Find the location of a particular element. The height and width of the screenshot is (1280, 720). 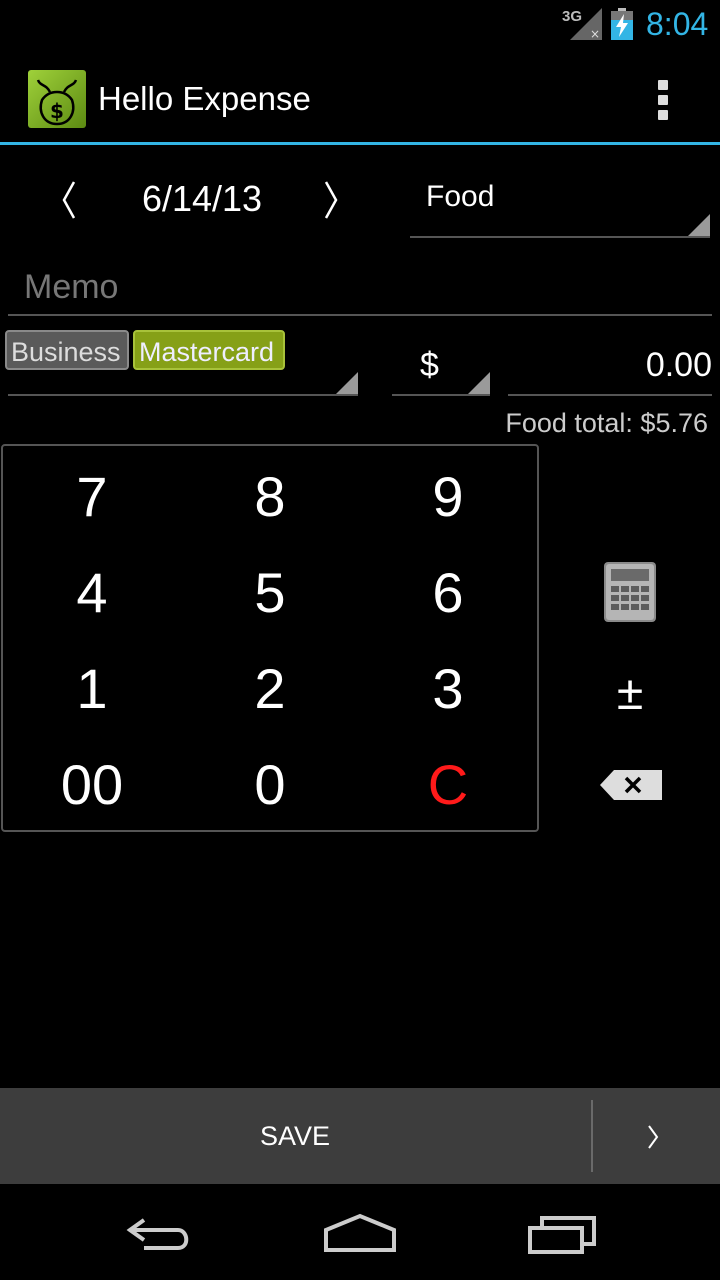

money-bag-icon: $ is located at coordinates (57, 99).